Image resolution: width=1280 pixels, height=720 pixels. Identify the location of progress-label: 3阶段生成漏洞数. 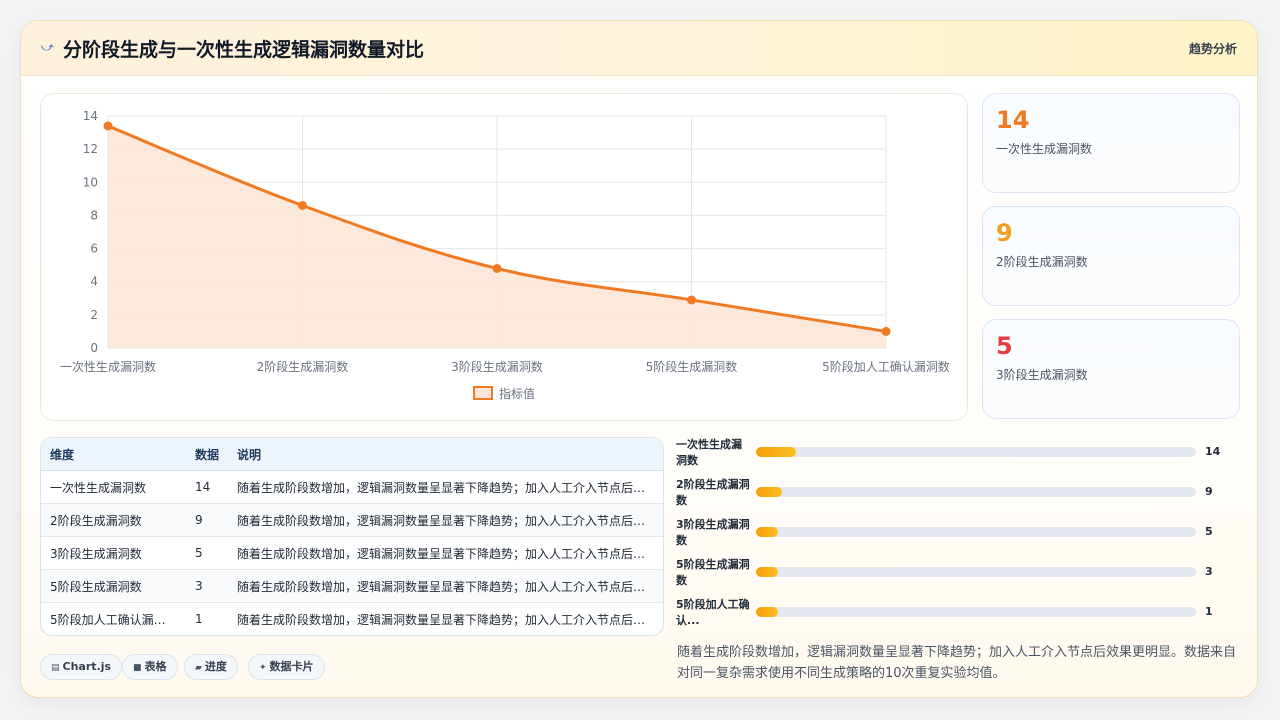
(713, 532).